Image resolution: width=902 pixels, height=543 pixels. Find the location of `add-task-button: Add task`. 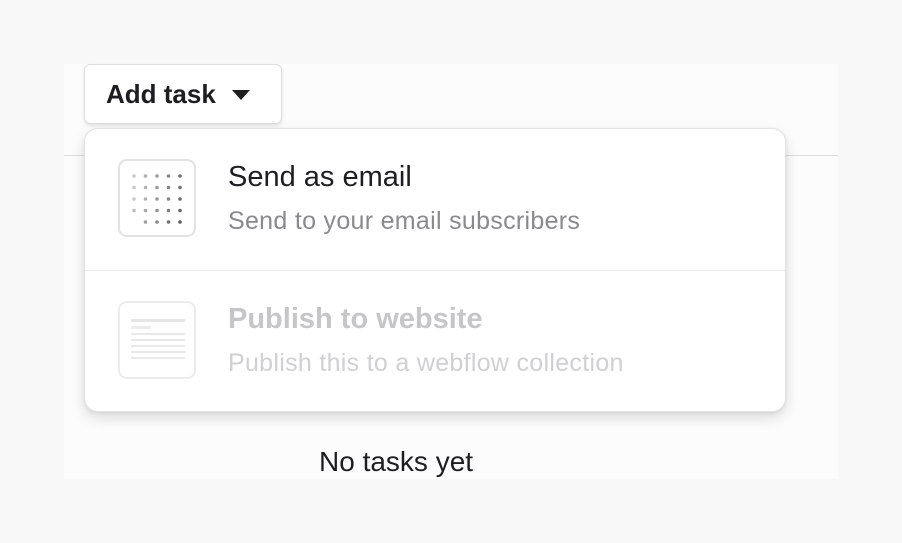

add-task-button: Add task is located at coordinates (183, 94).